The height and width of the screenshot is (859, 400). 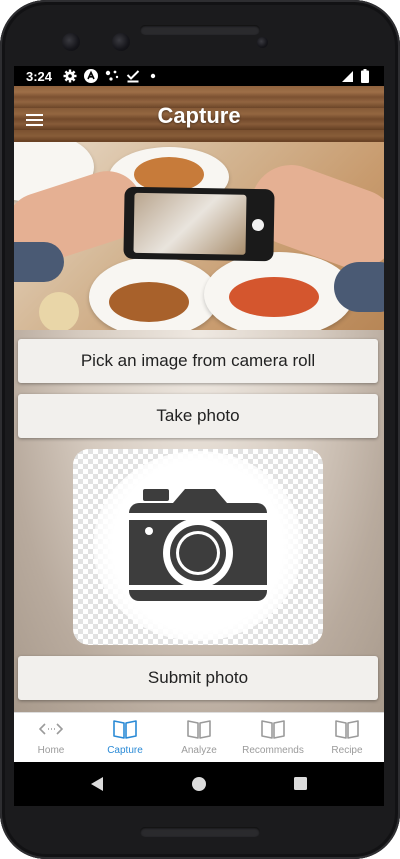 I want to click on take-photo-button: Take photo, so click(x=198, y=416).